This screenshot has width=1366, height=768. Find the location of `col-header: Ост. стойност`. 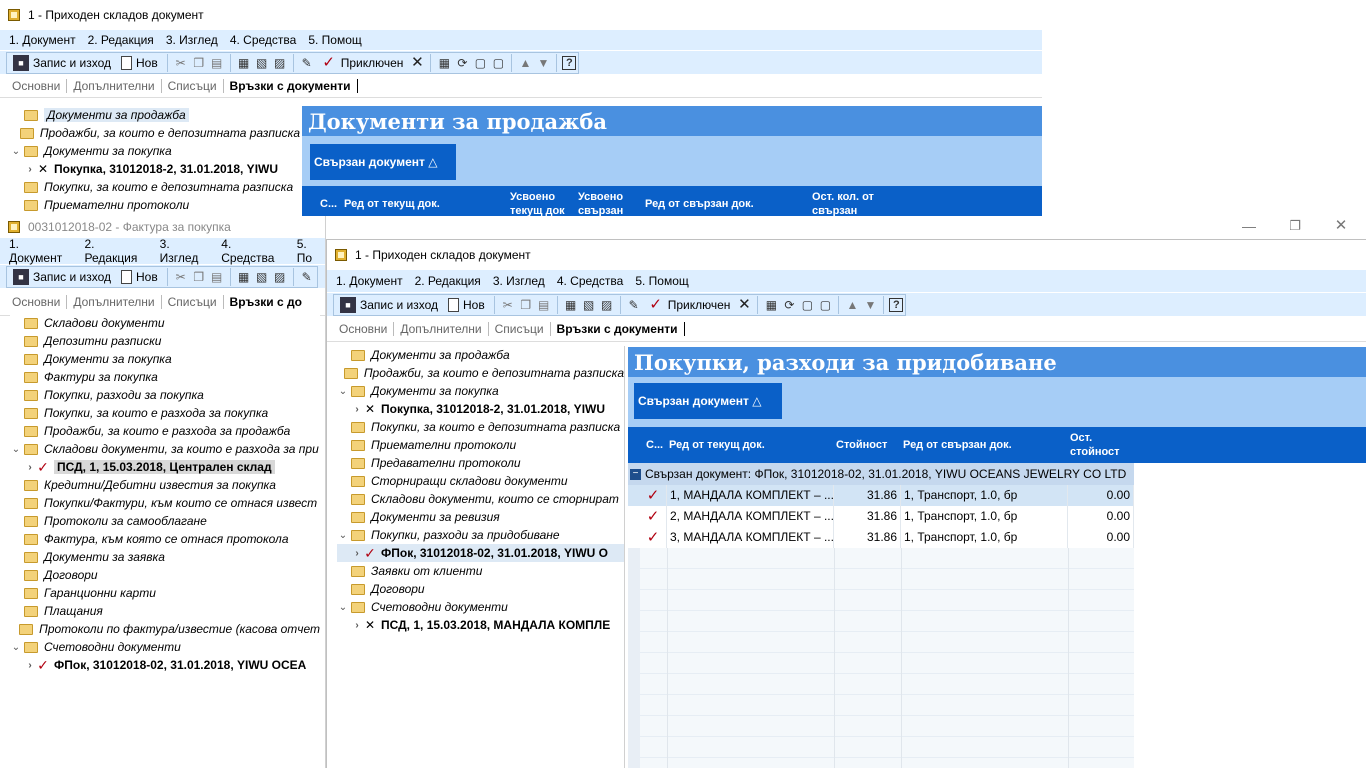

col-header: Ост. стойност is located at coordinates (1098, 445).